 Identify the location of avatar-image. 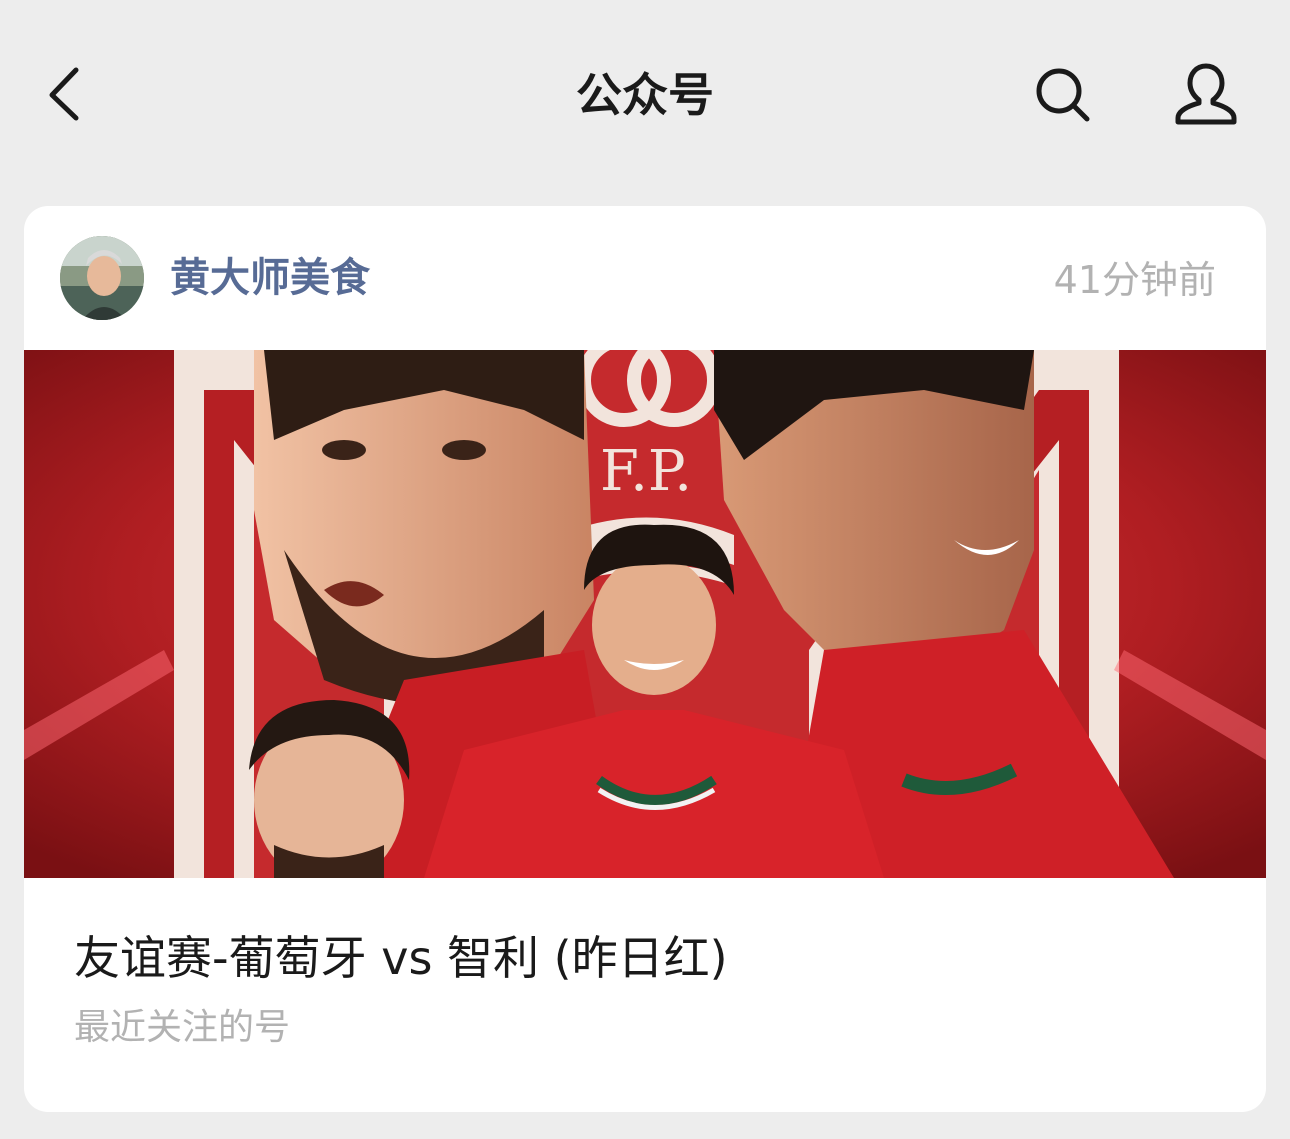
(102, 278).